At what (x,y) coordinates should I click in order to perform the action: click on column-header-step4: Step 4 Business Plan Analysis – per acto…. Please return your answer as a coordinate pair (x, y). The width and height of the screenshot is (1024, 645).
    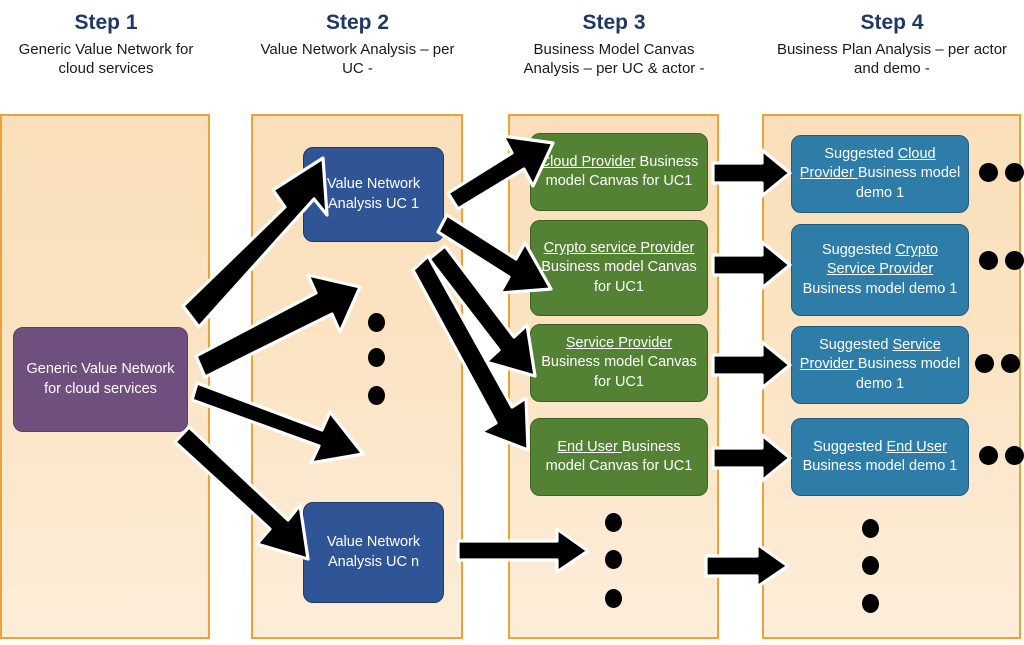
    Looking at the image, I should click on (892, 44).